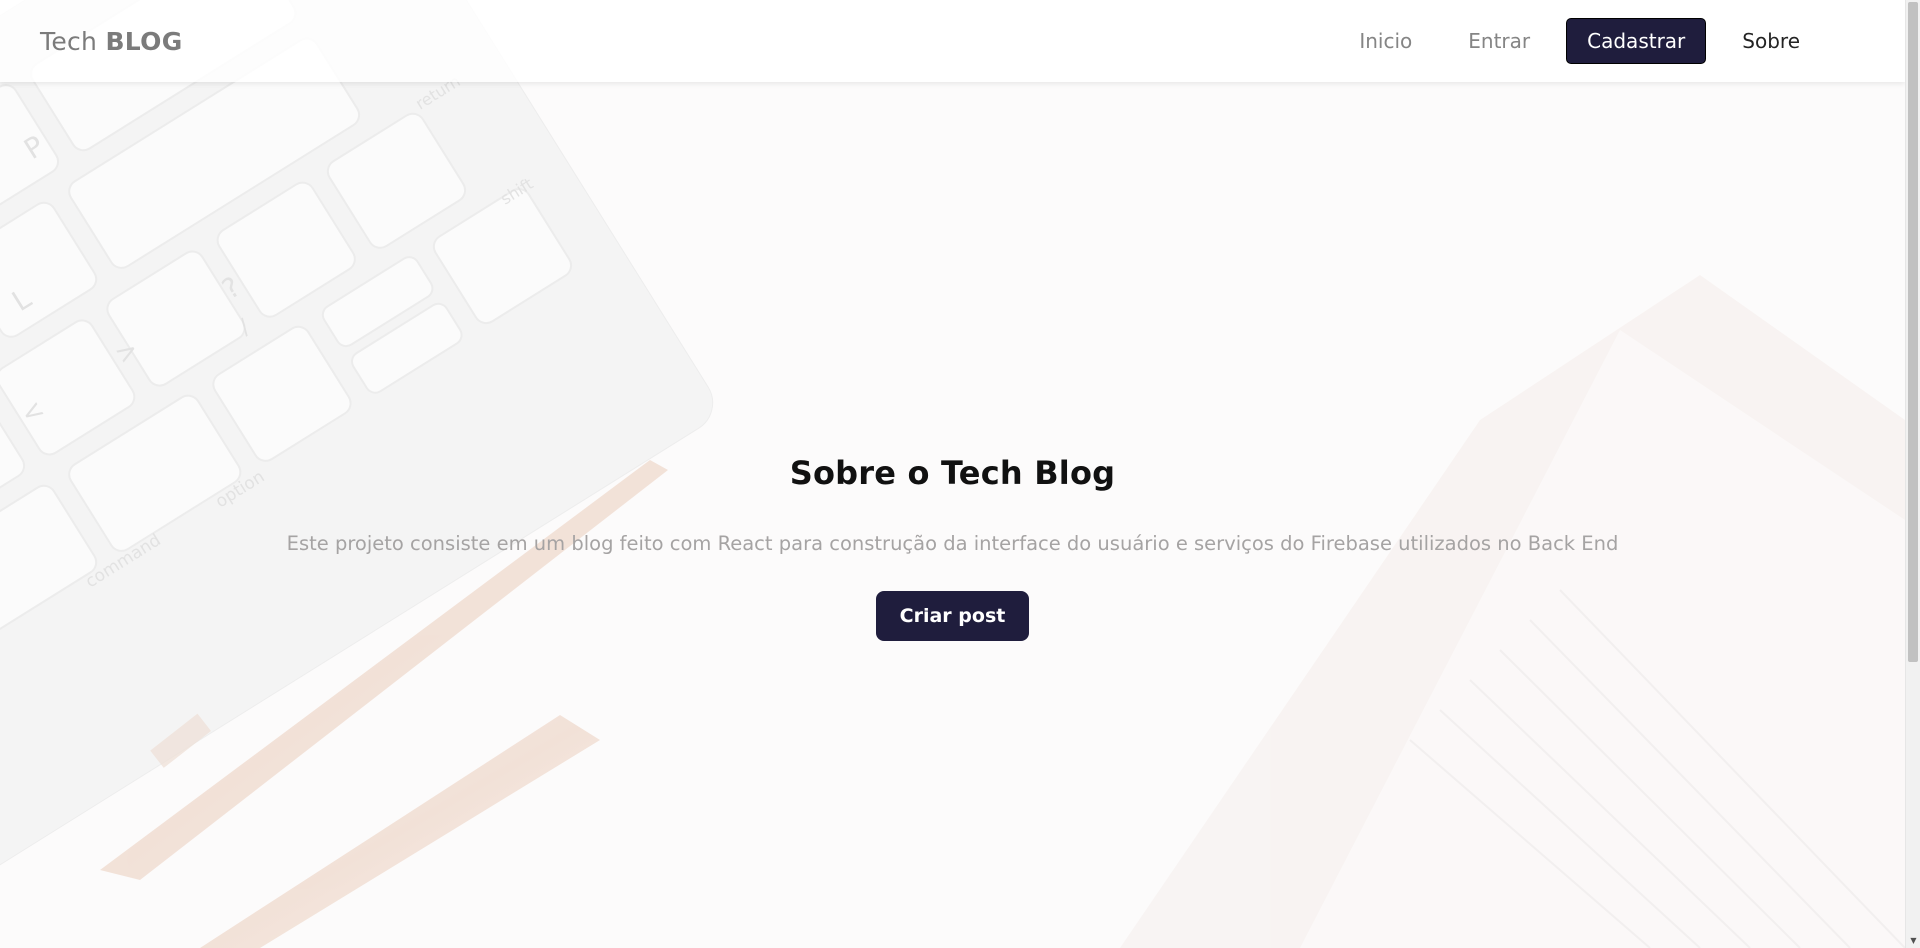 This screenshot has width=1920, height=948. Describe the element at coordinates (1636, 41) in the screenshot. I see `nav-link-cadastrar: Cadastrar` at that location.